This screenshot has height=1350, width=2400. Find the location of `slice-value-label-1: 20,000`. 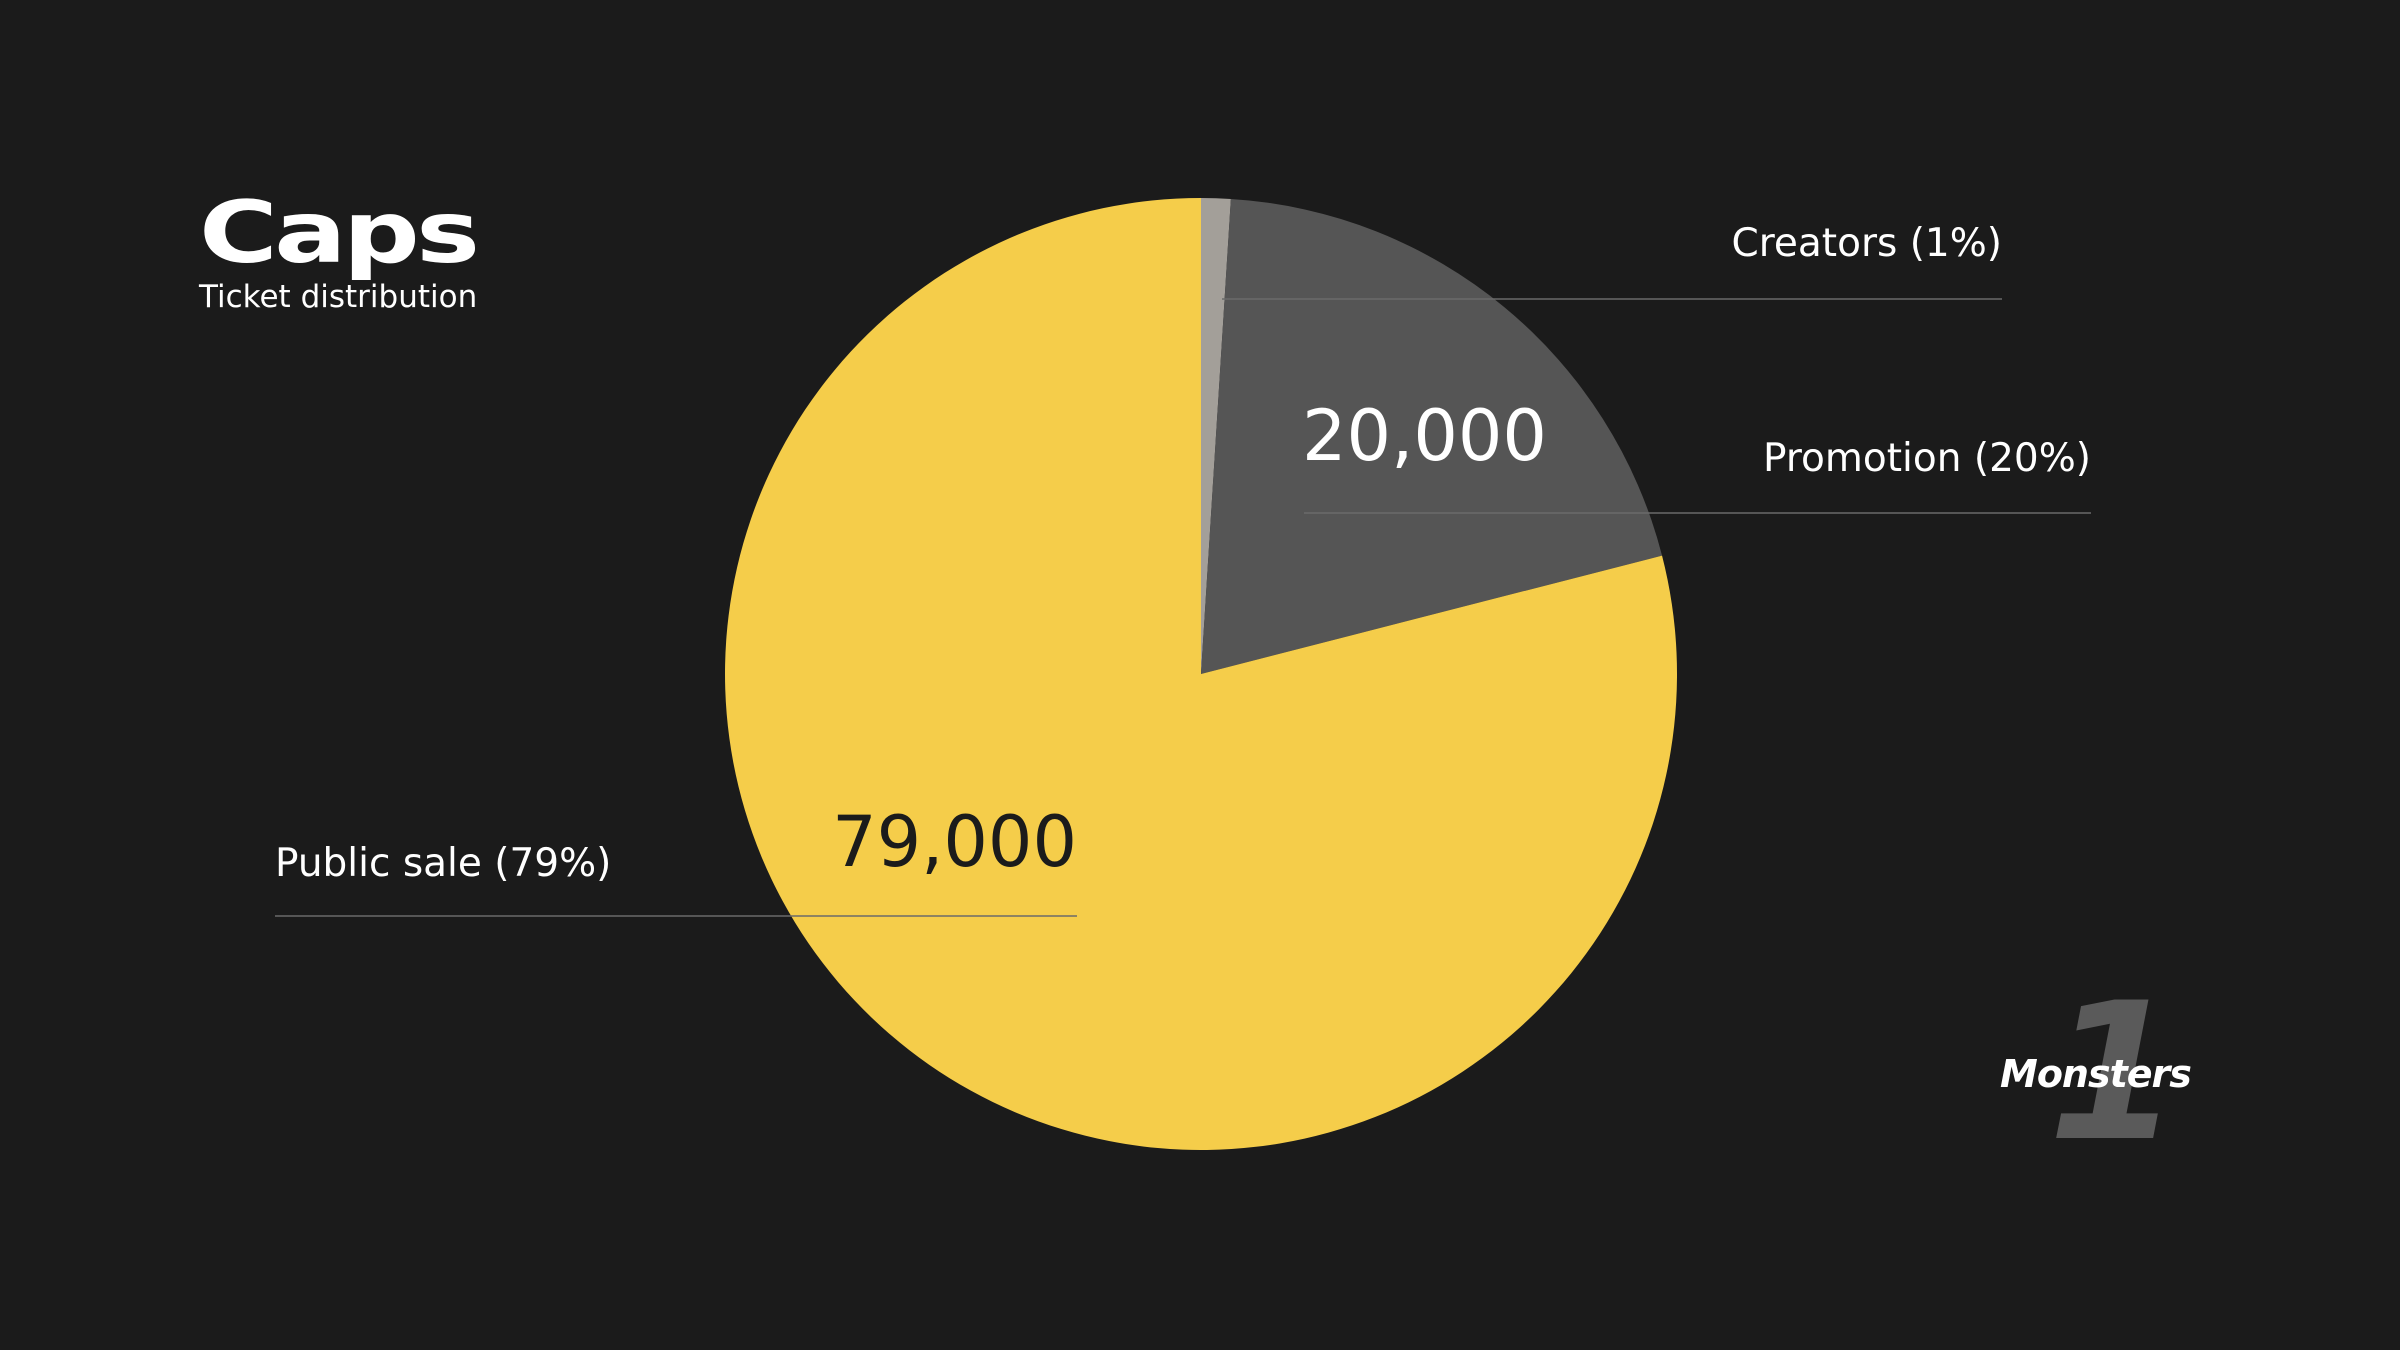

slice-value-label-1: 20,000 is located at coordinates (1424, 436).